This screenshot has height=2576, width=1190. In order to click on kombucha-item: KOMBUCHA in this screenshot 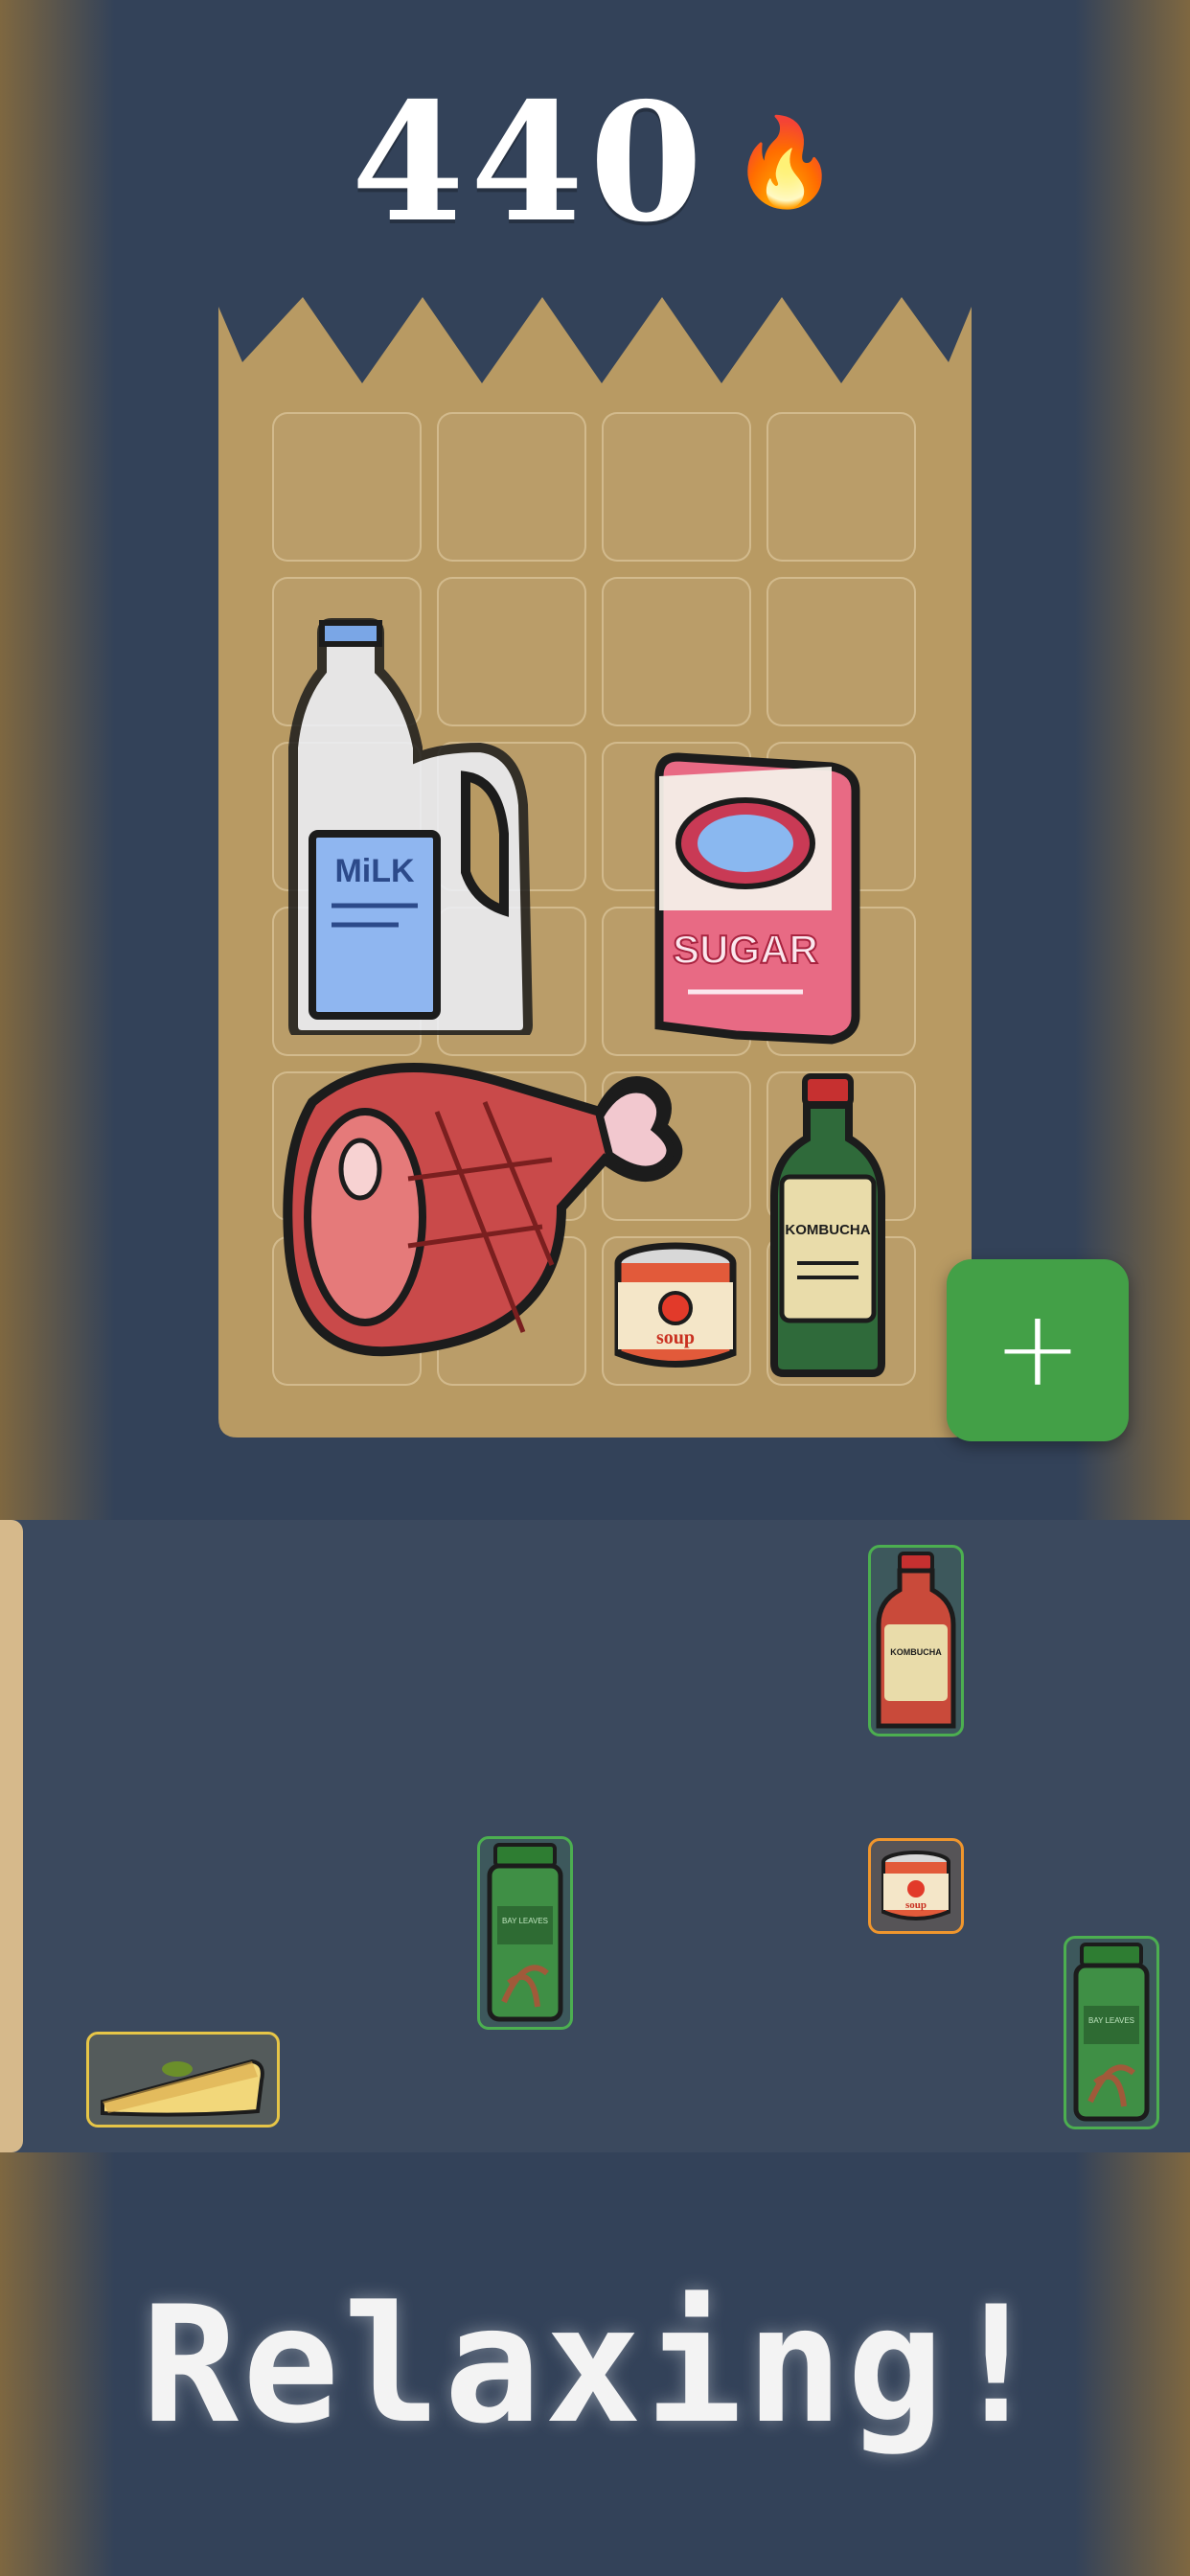, I will do `click(827, 1224)`.